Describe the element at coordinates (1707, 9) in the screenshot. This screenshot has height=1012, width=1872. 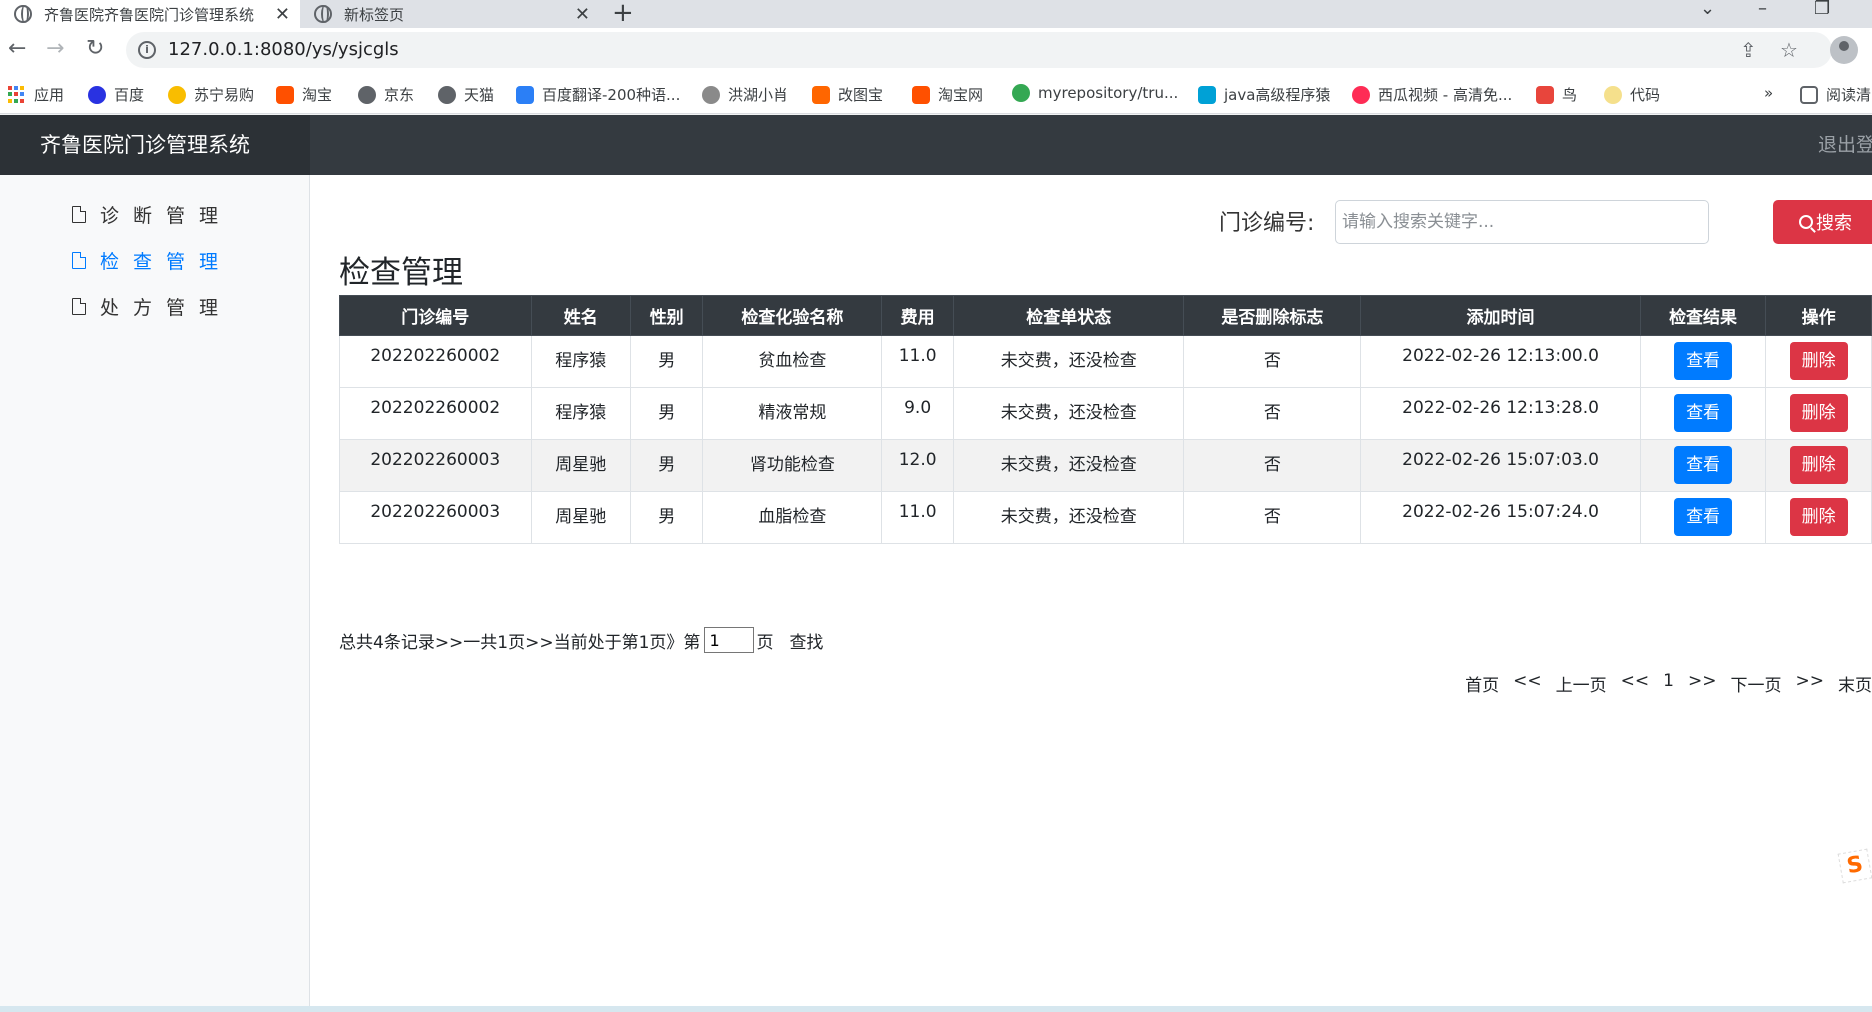
I see `tab-search-chevron-icon: ⌄` at that location.